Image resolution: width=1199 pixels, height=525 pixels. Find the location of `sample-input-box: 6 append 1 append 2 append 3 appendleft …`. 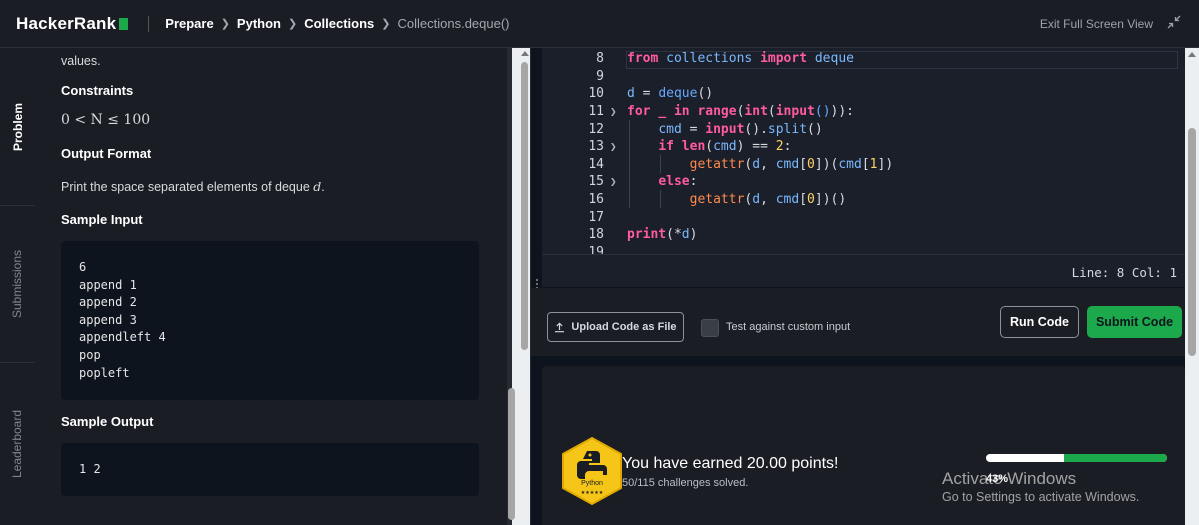

sample-input-box: 6 append 1 append 2 append 3 appendleft … is located at coordinates (270, 320).